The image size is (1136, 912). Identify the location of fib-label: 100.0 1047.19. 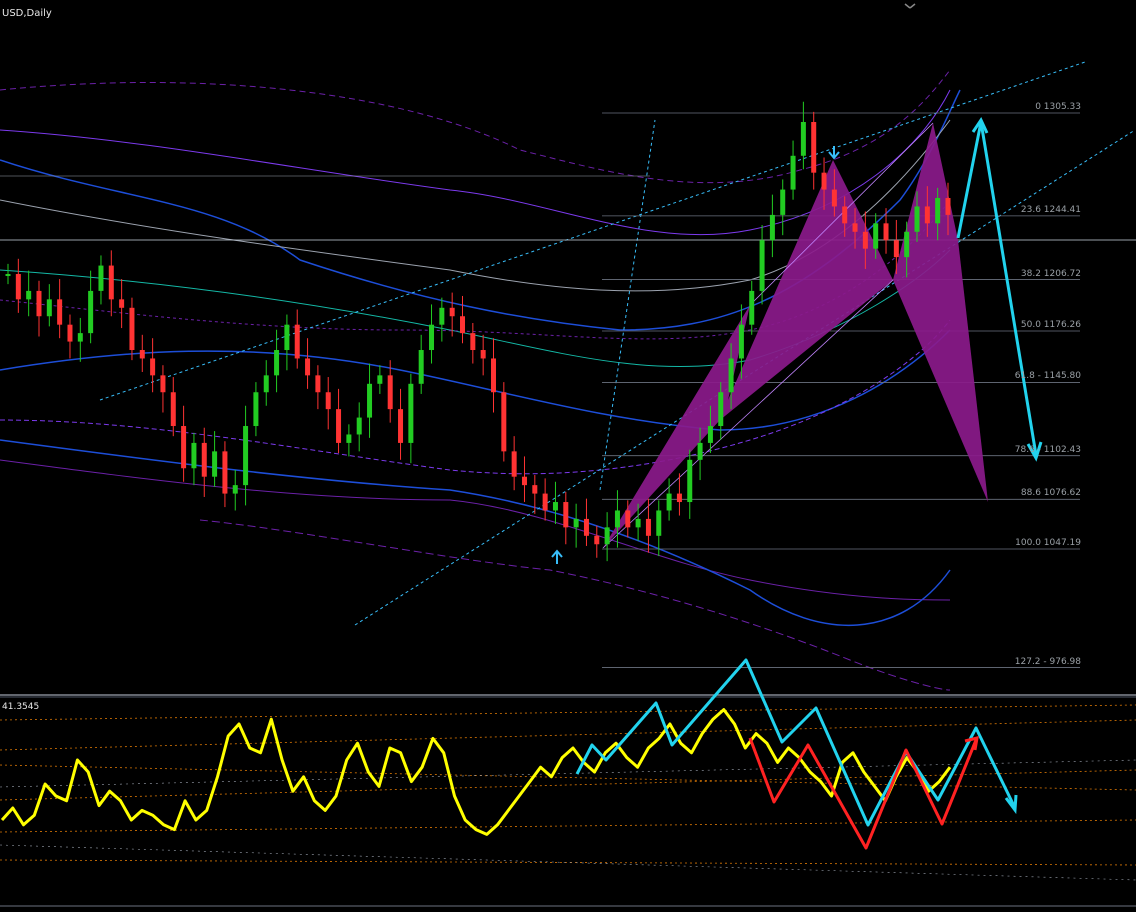
(1048, 543).